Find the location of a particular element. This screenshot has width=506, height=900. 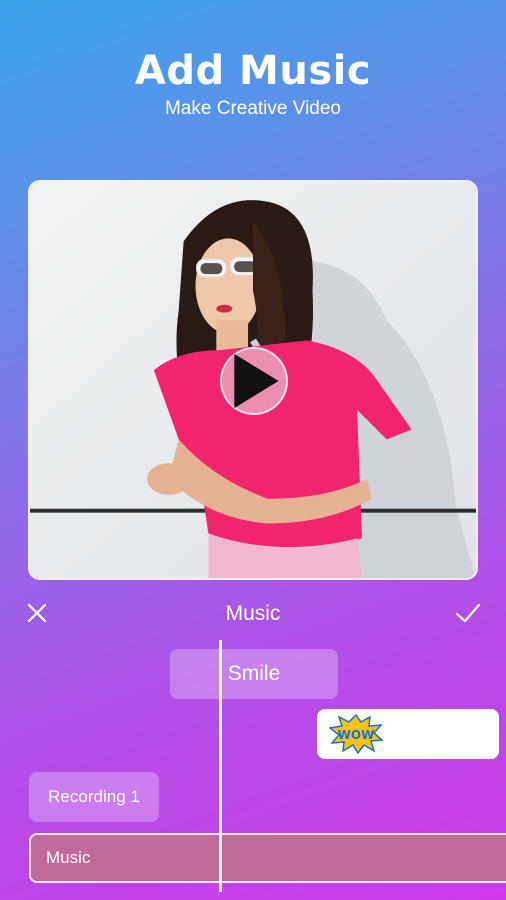

confirm-button is located at coordinates (468, 613).